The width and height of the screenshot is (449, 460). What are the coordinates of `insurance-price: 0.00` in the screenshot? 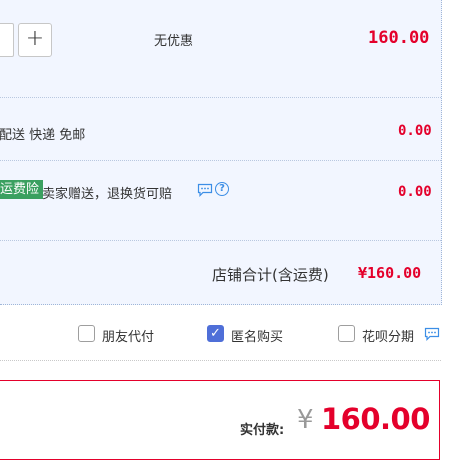 It's located at (415, 192).